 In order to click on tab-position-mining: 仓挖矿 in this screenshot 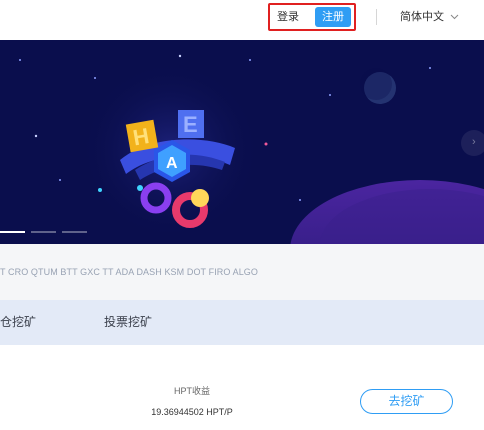, I will do `click(18, 322)`.